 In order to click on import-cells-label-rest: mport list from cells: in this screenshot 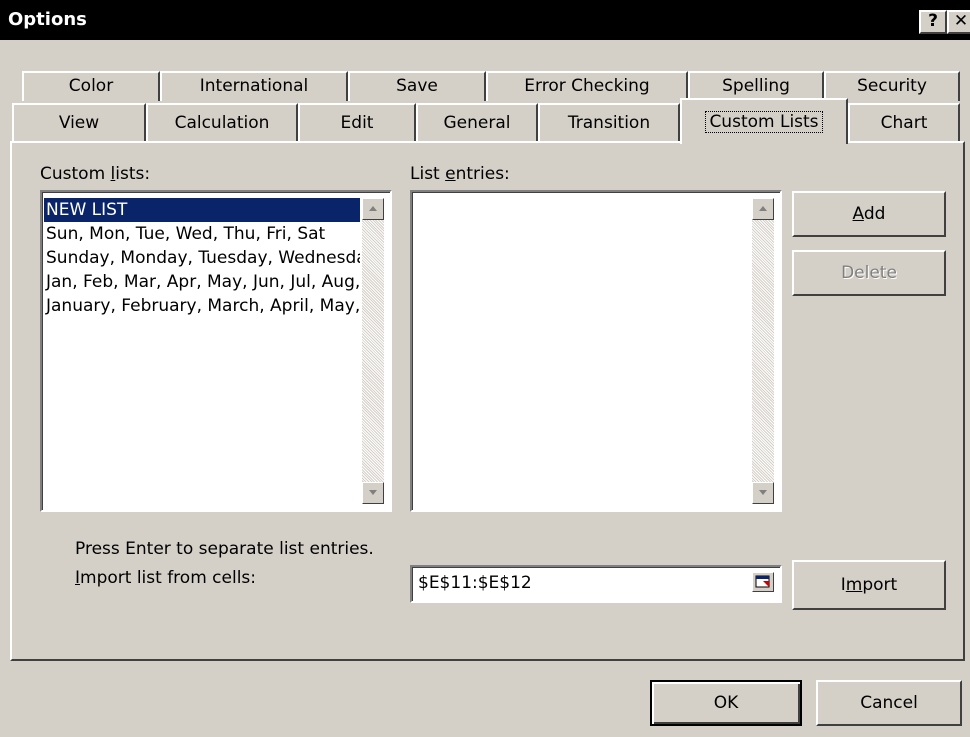, I will do `click(168, 578)`.